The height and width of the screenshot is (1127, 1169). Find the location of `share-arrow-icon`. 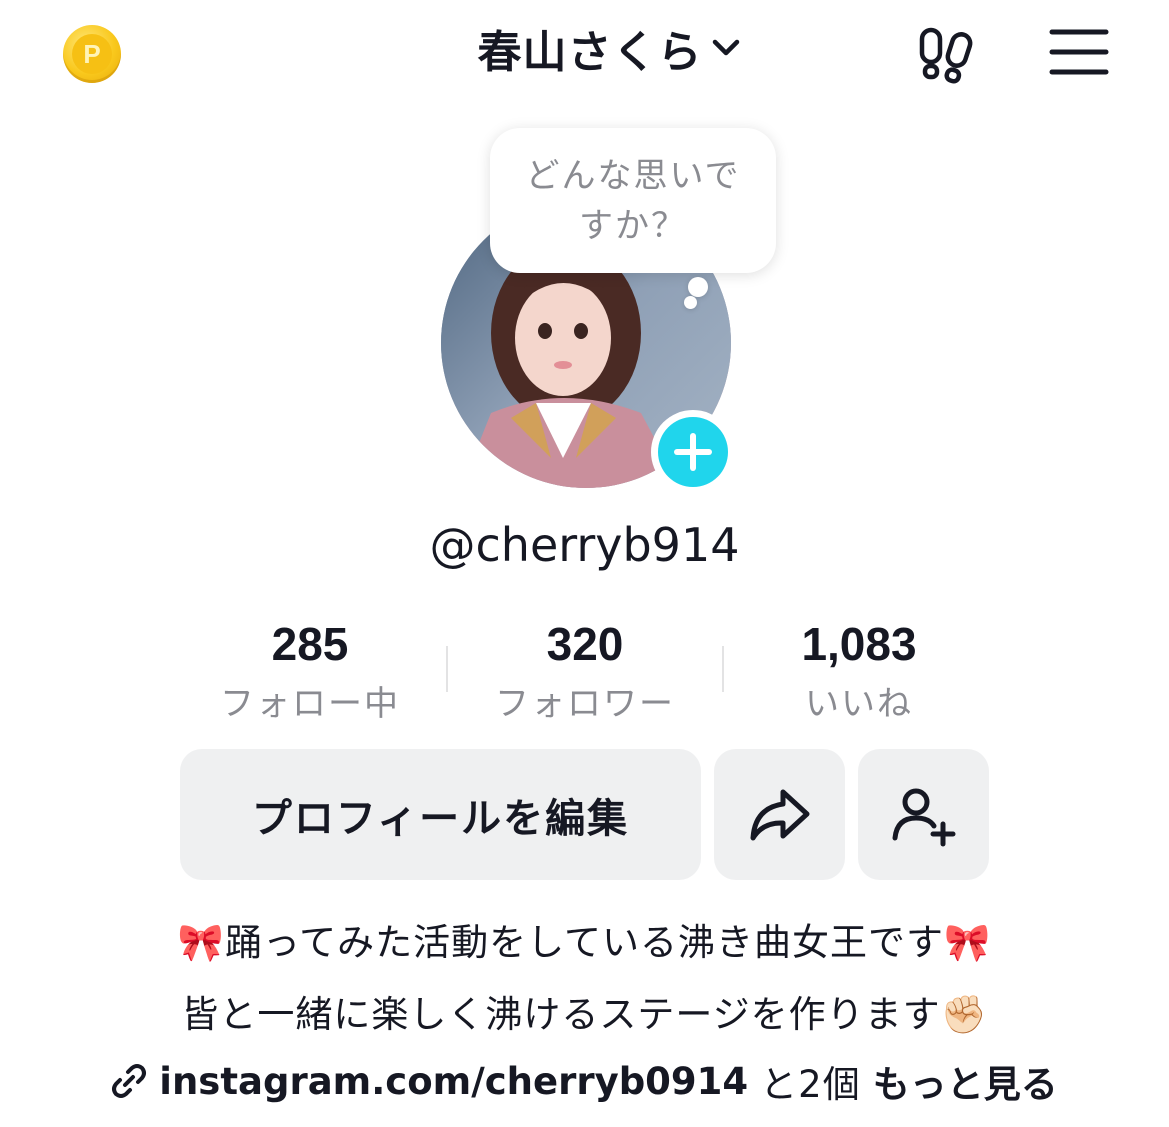

share-arrow-icon is located at coordinates (779, 814).